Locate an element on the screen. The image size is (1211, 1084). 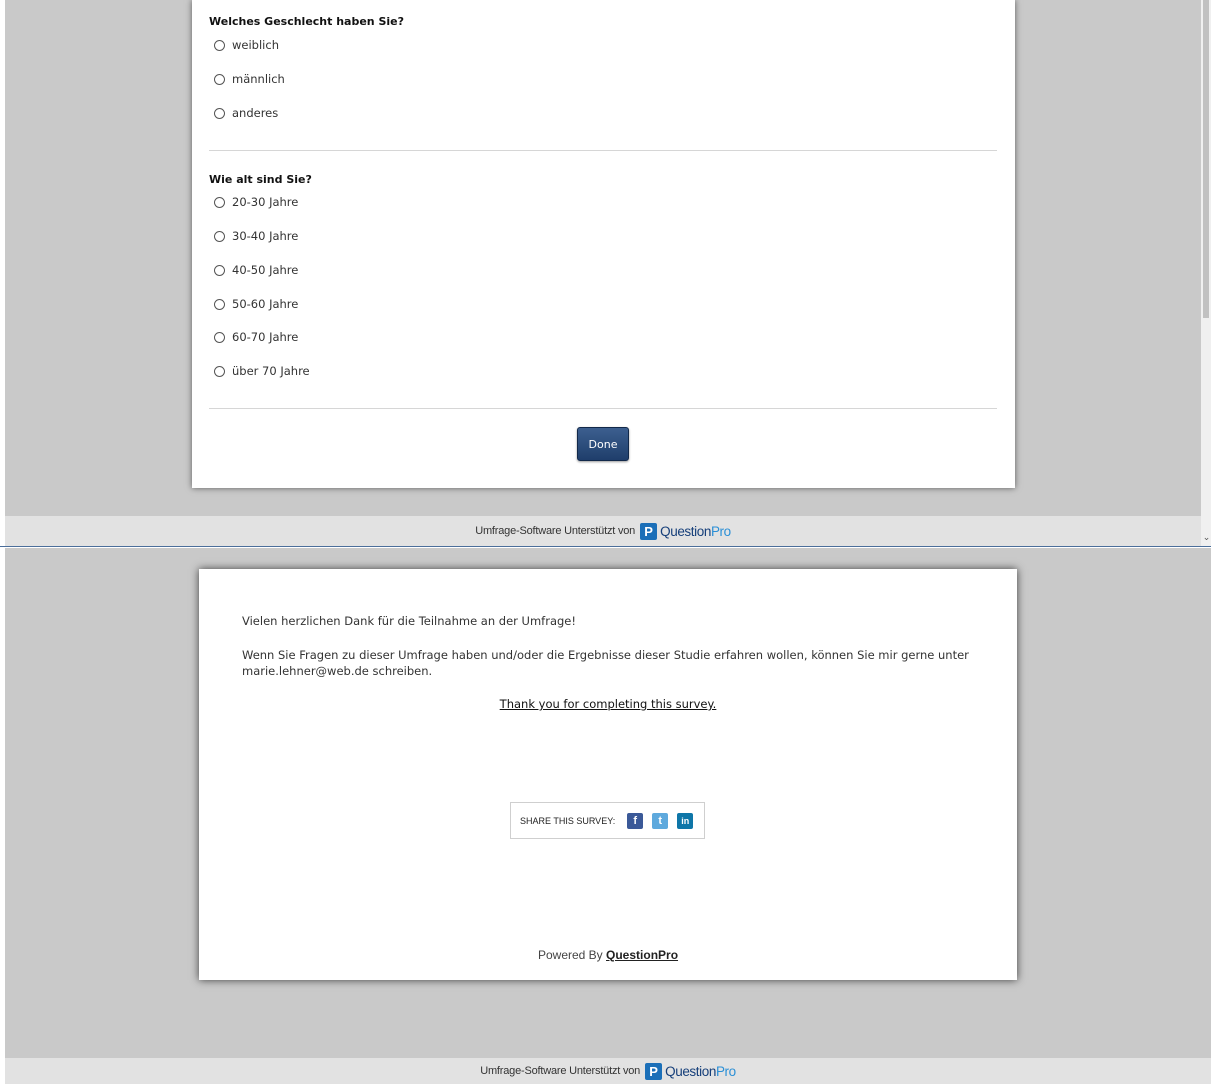
completed-survey-link: Thank you for completing this survey. is located at coordinates (605, 704).